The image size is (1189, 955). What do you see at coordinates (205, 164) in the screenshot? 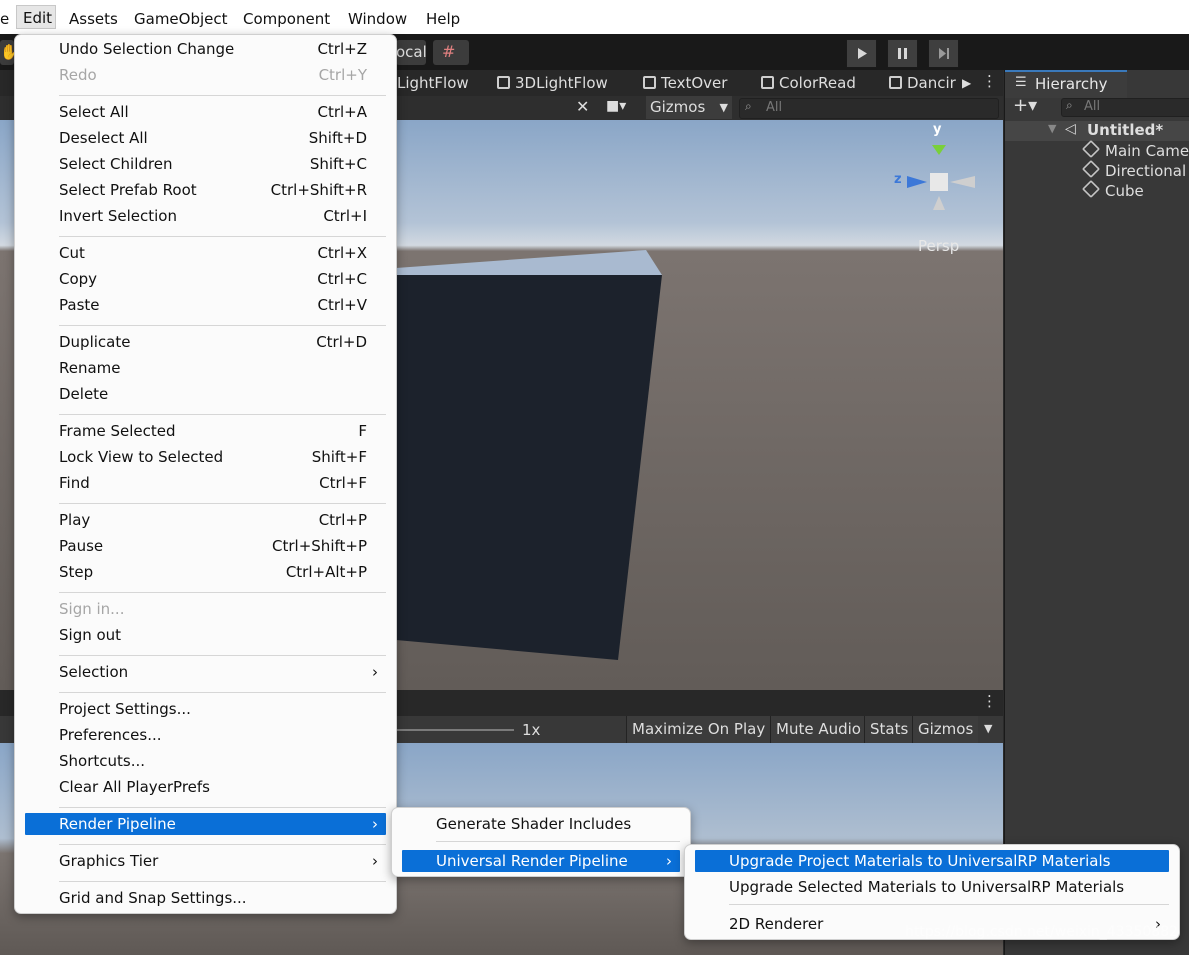
I see `menu-item-select-children: Select Children Shift+C` at bounding box center [205, 164].